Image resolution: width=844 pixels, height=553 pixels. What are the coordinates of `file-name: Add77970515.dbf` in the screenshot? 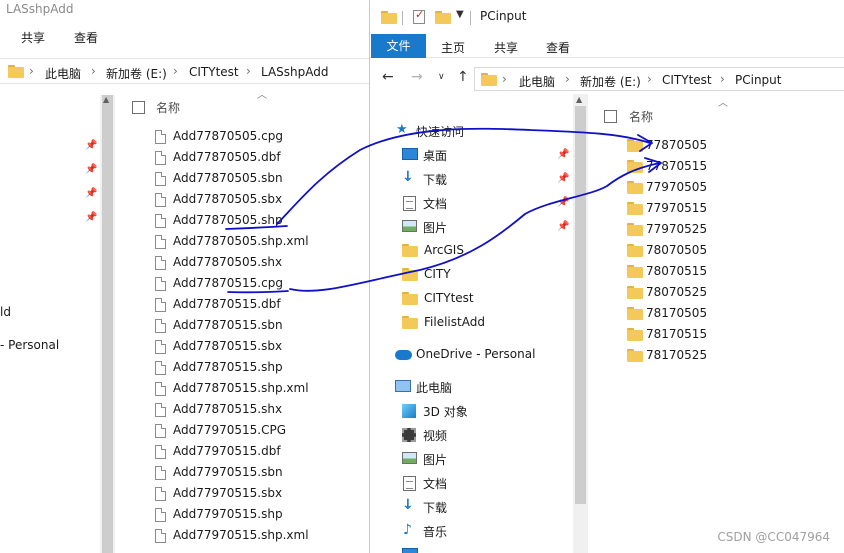 It's located at (227, 451).